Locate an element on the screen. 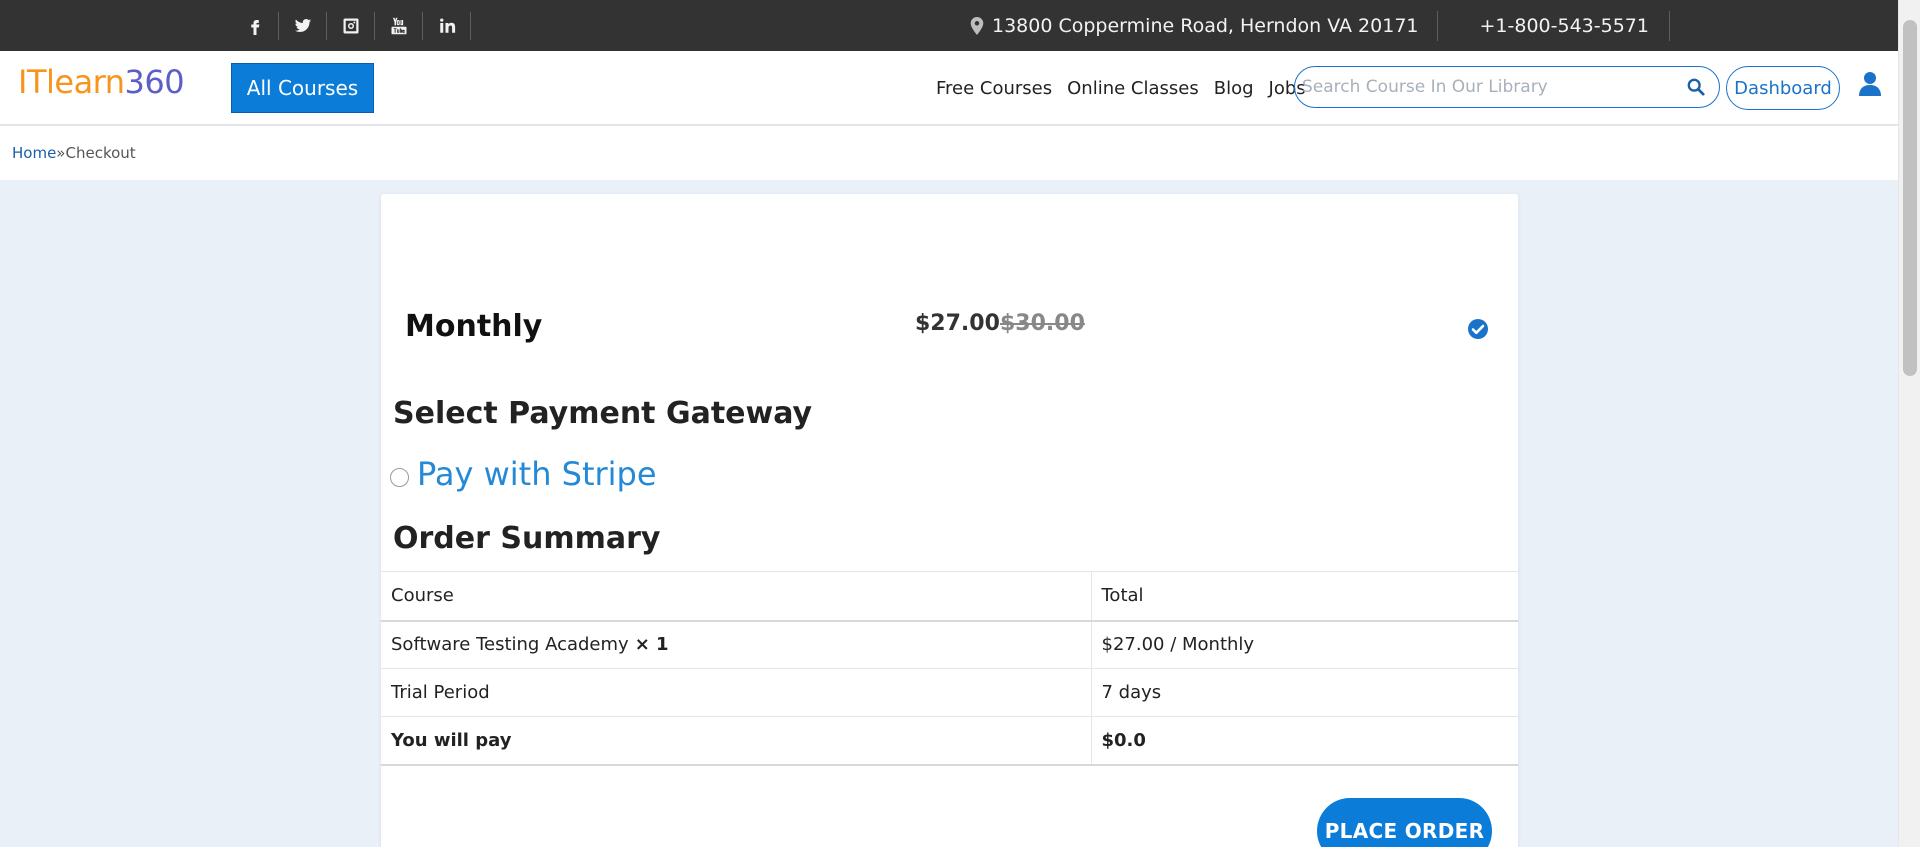  stripe-radio is located at coordinates (399, 477).